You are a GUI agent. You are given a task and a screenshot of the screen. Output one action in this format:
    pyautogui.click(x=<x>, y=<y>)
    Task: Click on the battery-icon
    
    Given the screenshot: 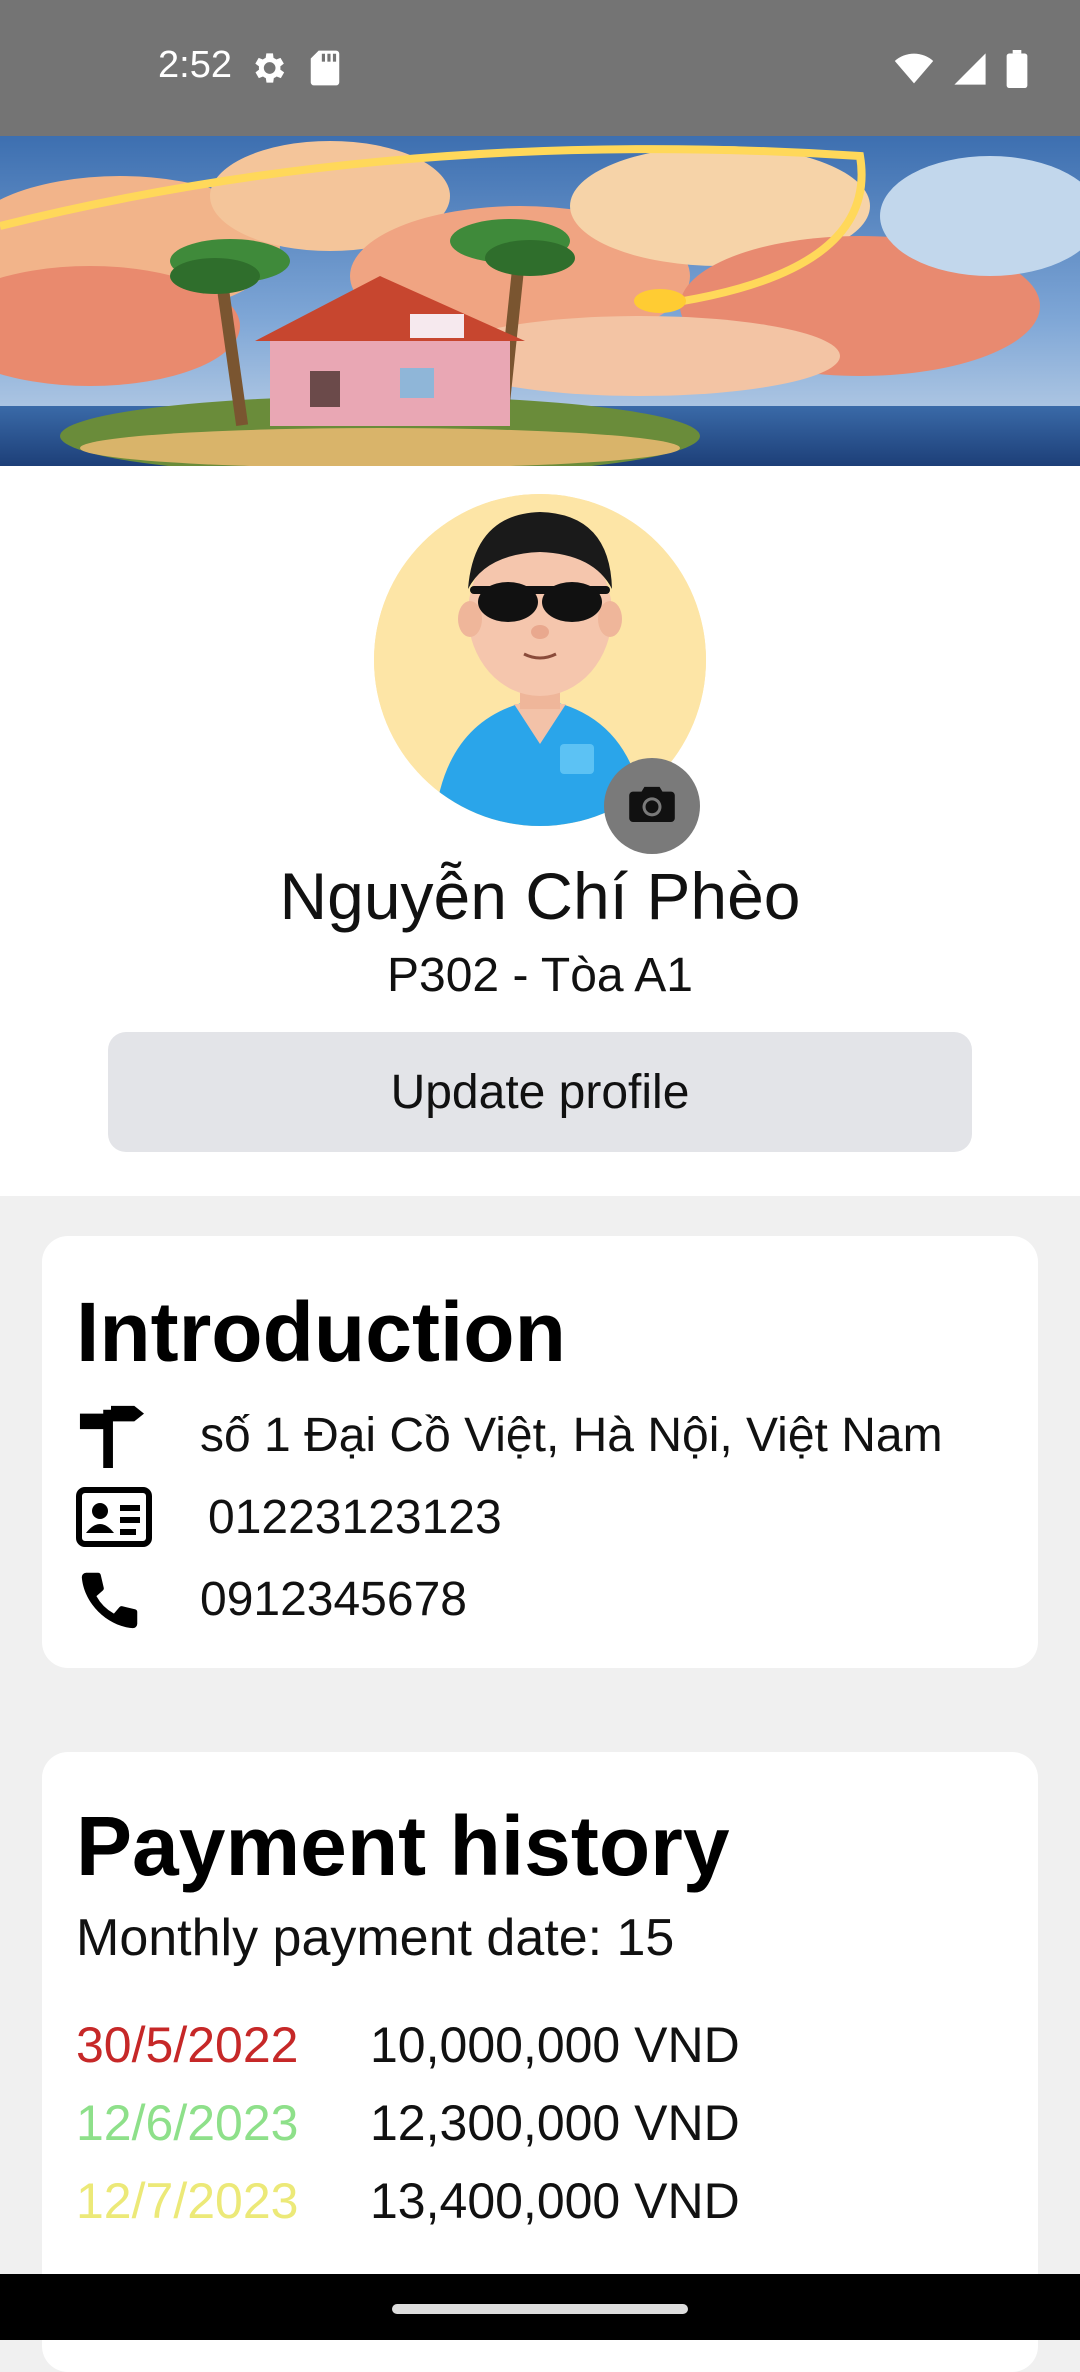 What is the action you would take?
    pyautogui.click(x=1017, y=71)
    